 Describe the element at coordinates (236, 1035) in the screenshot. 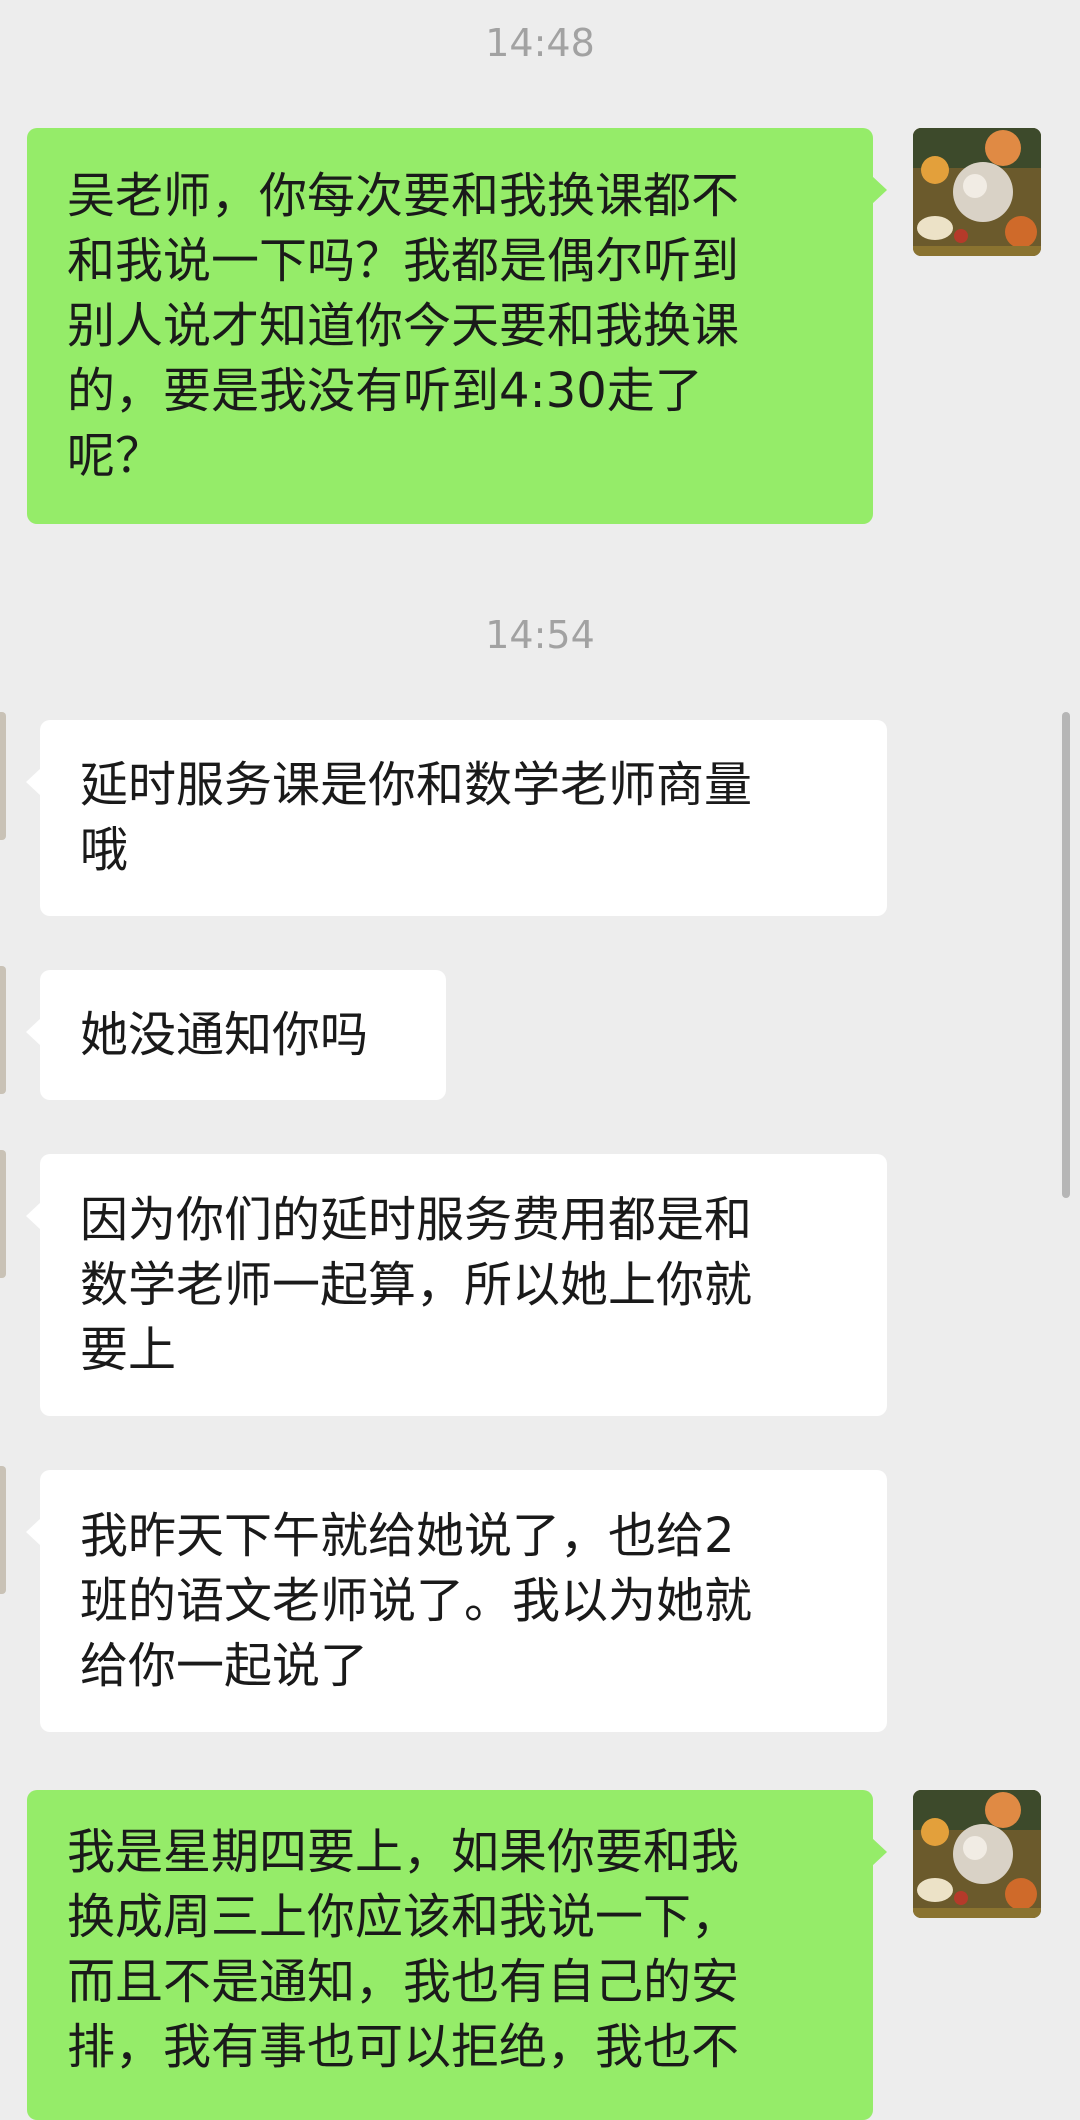

I see `message-bubble-received: 她没通知你吗` at that location.